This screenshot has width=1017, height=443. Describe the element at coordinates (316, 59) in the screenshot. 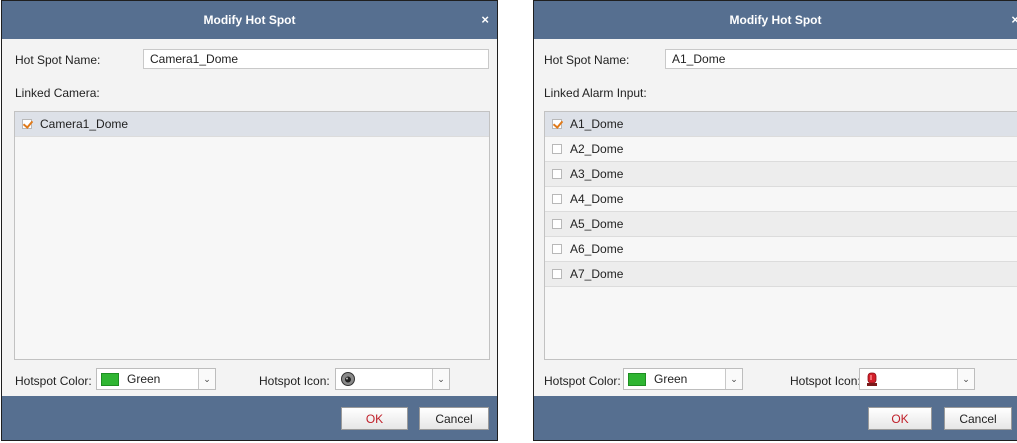

I see `hot-spot-name-input: Camera1_Dome` at that location.